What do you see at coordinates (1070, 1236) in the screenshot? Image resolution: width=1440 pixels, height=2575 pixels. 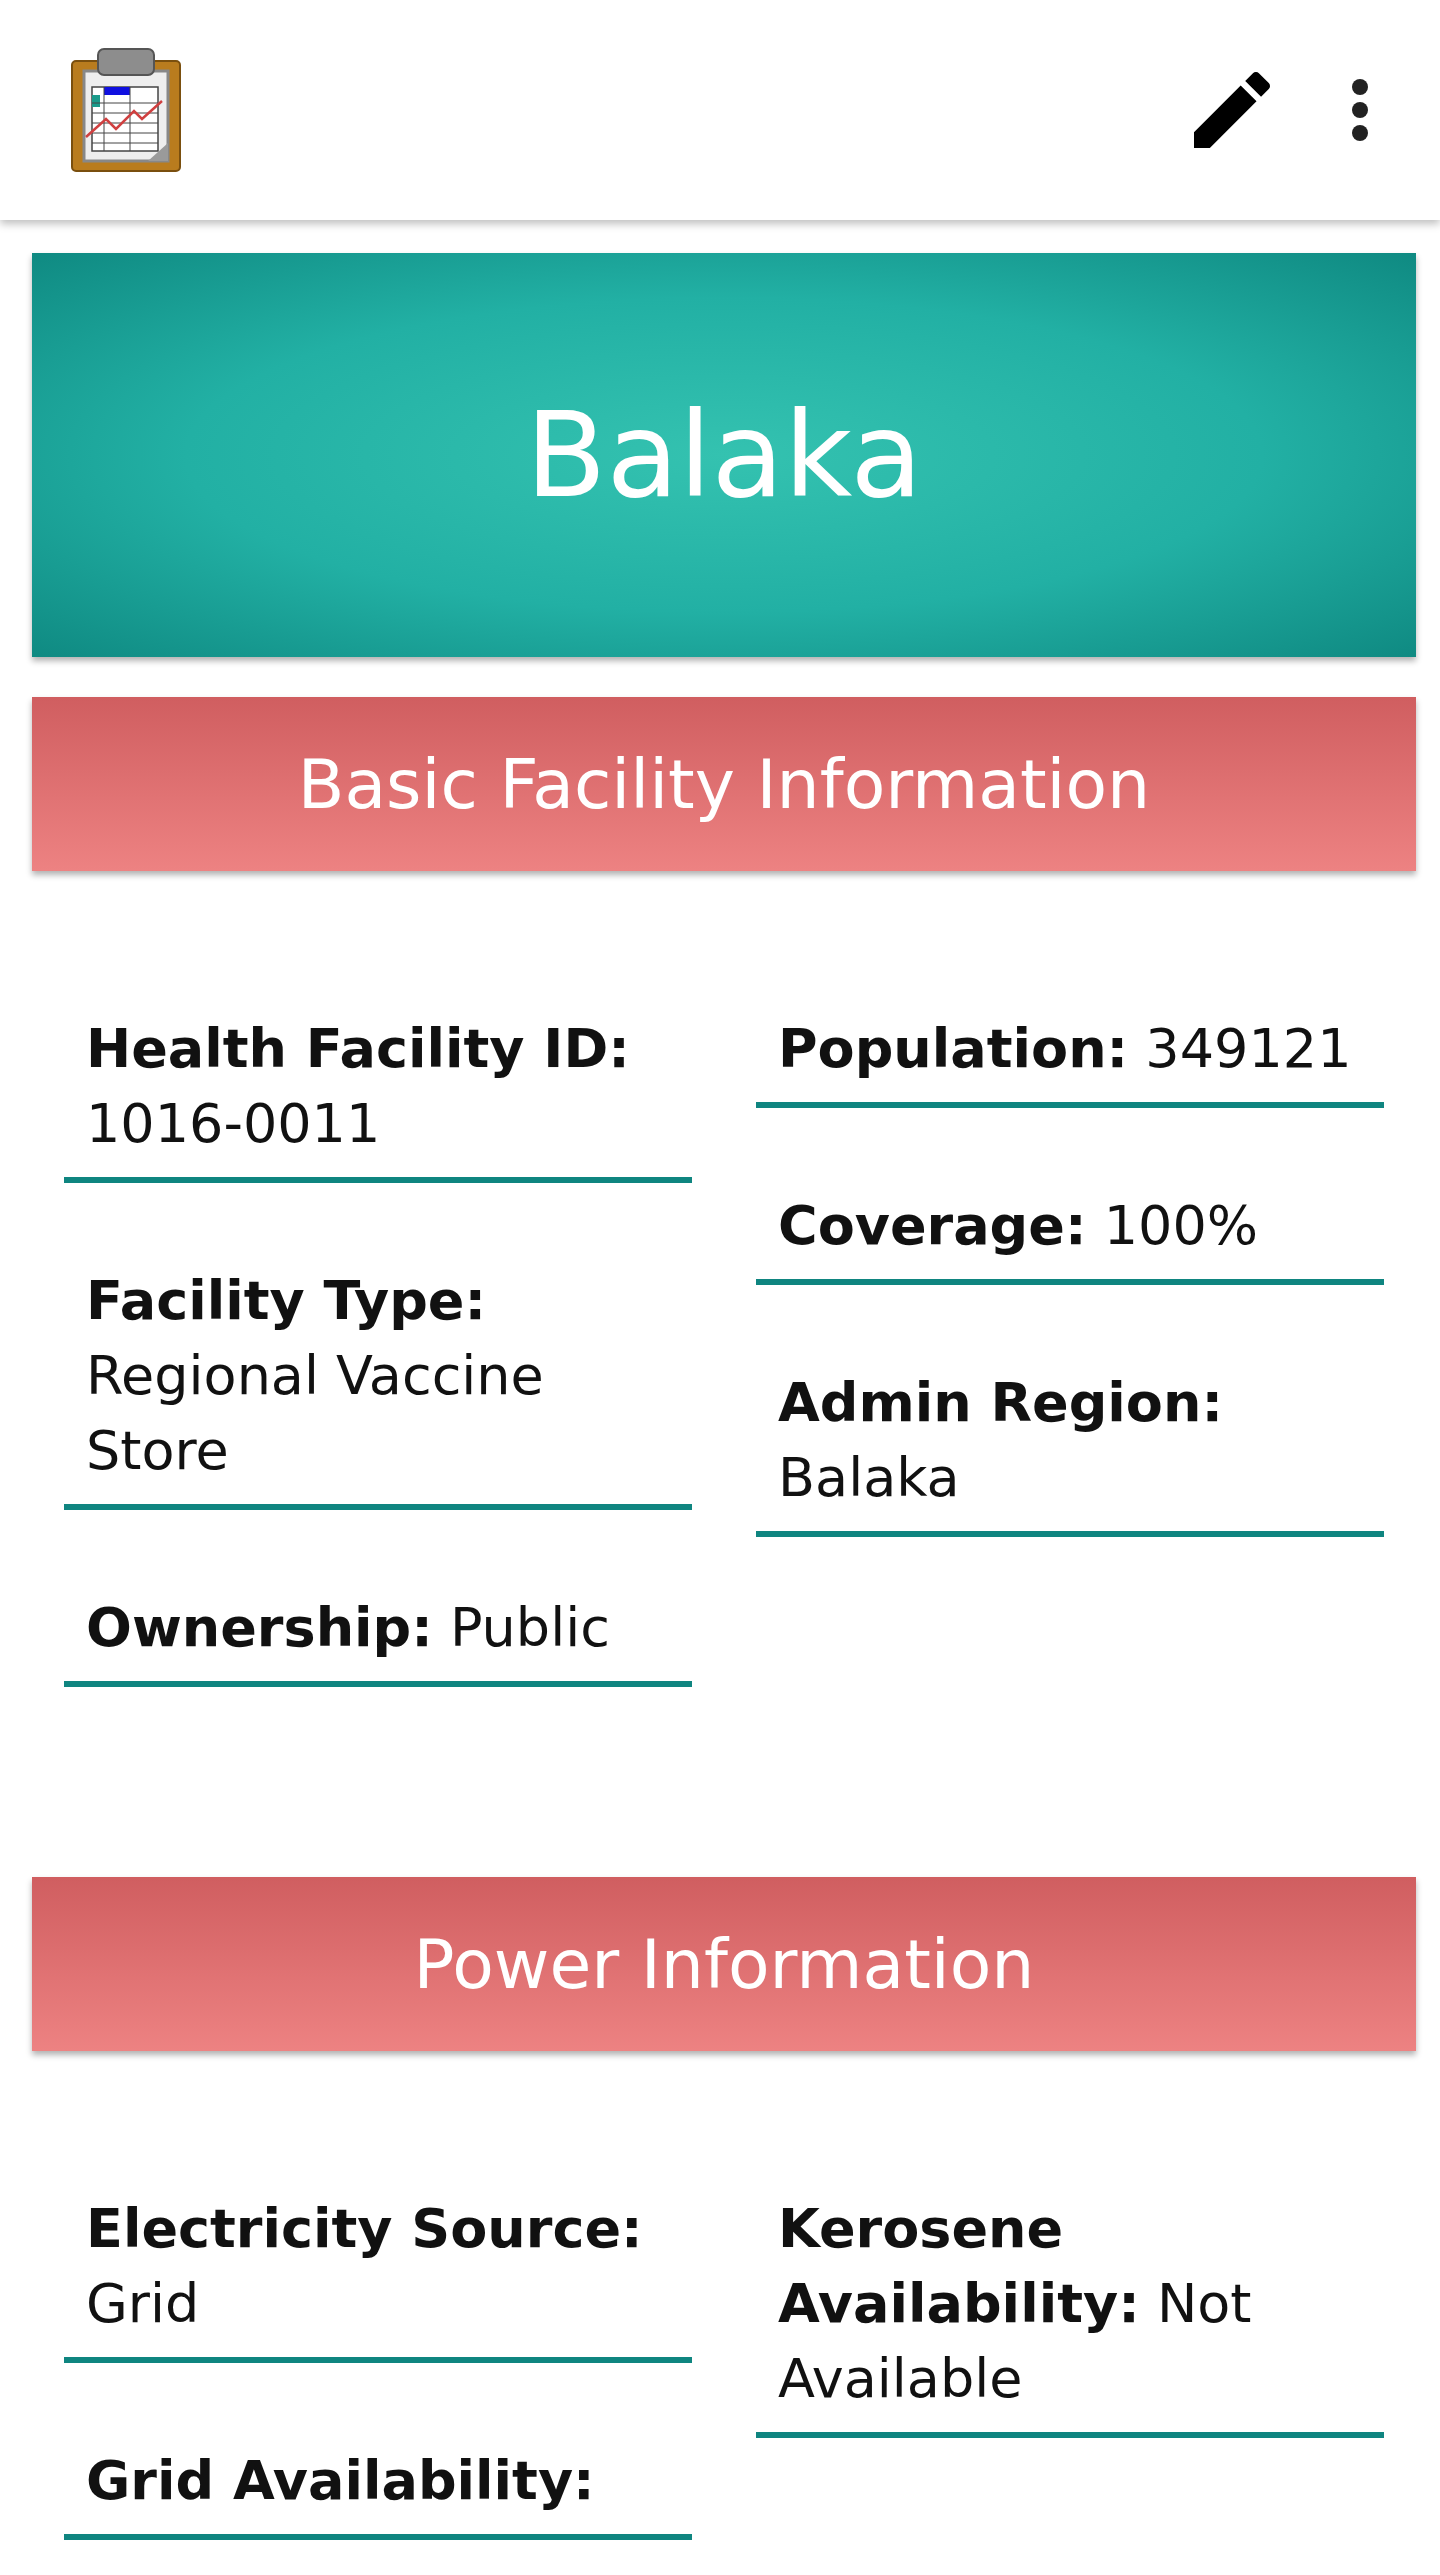 I see `info-field: Coverage: 100%` at bounding box center [1070, 1236].